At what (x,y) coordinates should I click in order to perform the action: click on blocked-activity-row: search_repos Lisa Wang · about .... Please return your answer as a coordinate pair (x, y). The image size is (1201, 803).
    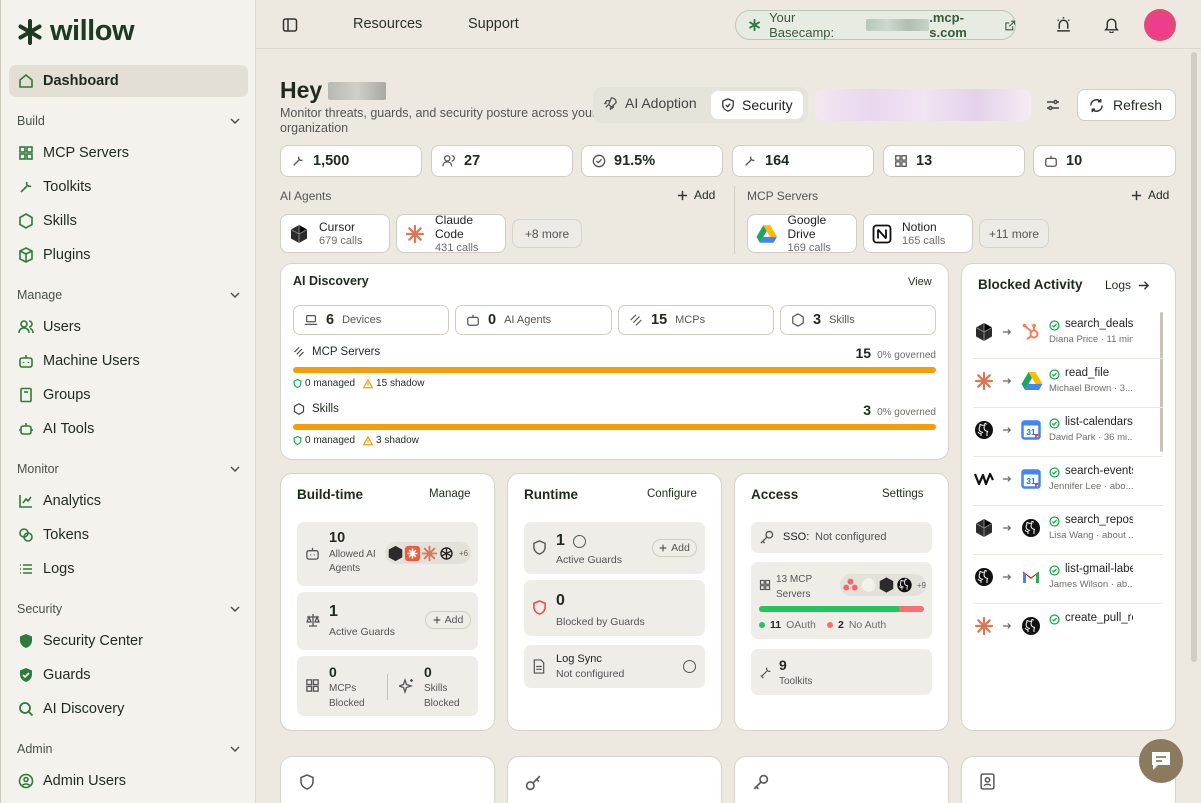
    Looking at the image, I should click on (1068, 529).